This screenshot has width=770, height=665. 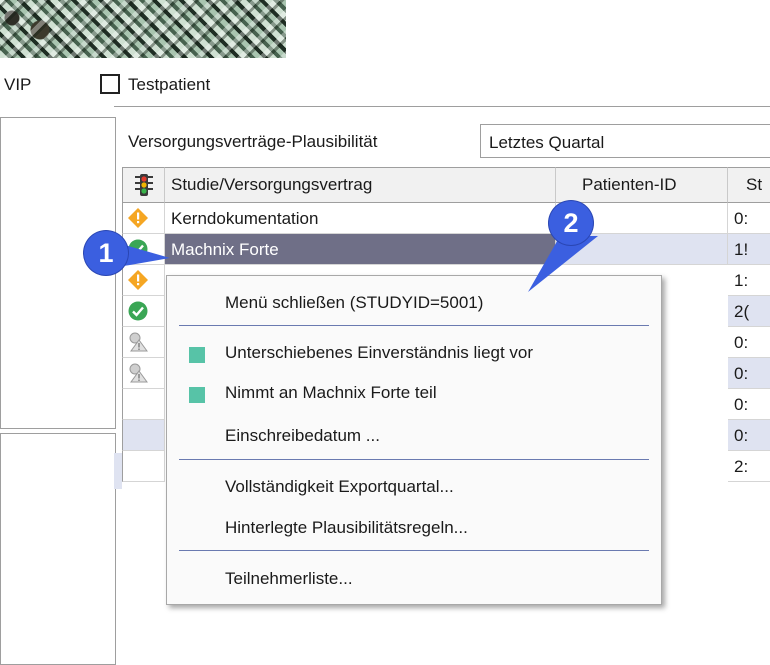 I want to click on annotation-badge-two: 2, so click(x=571, y=223).